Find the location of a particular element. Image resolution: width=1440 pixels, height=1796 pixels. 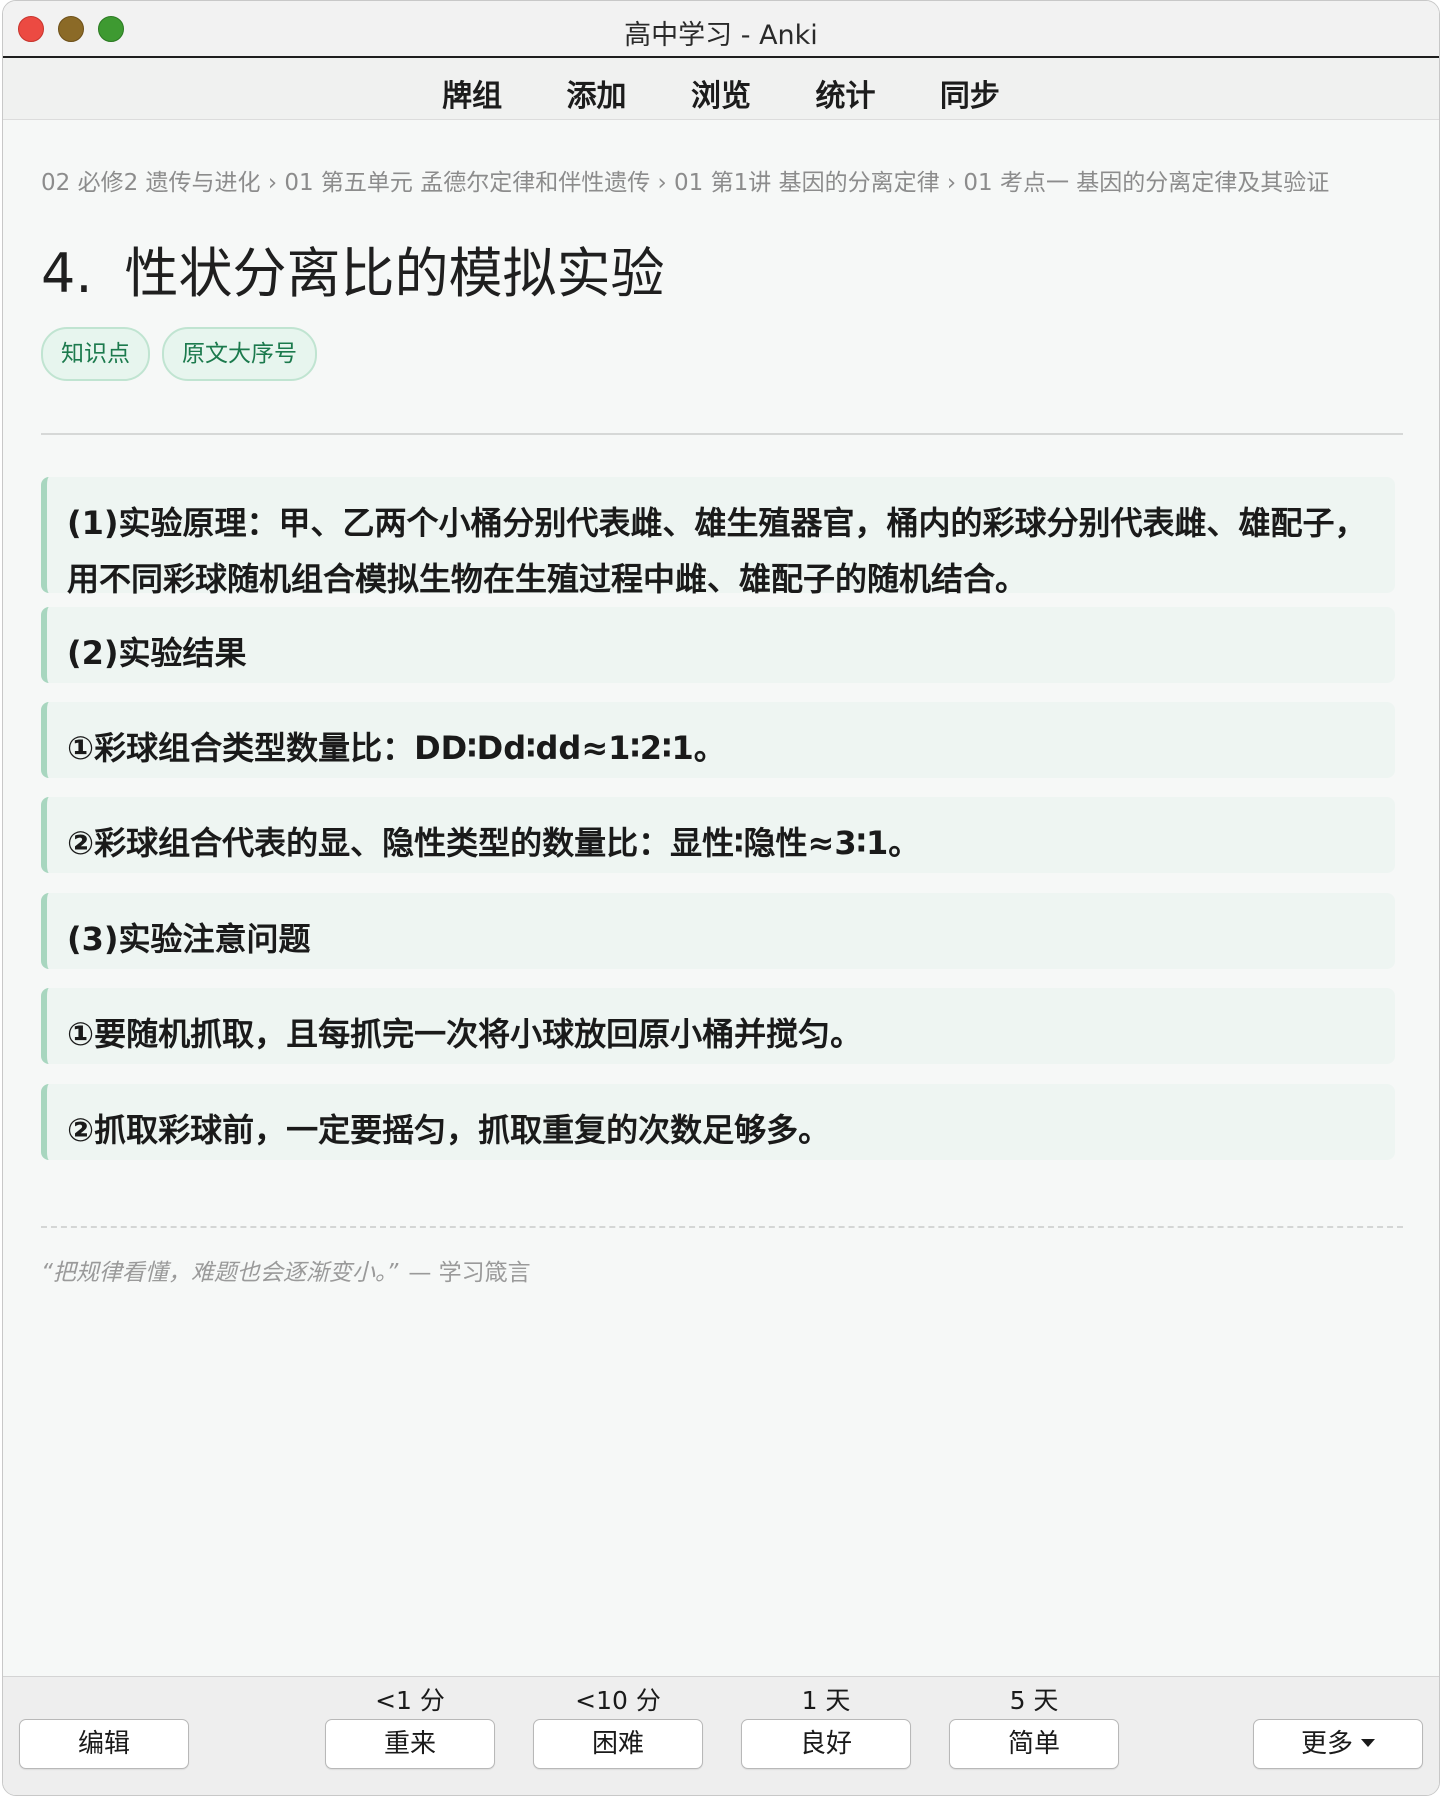

quote-divider is located at coordinates (722, 1227).